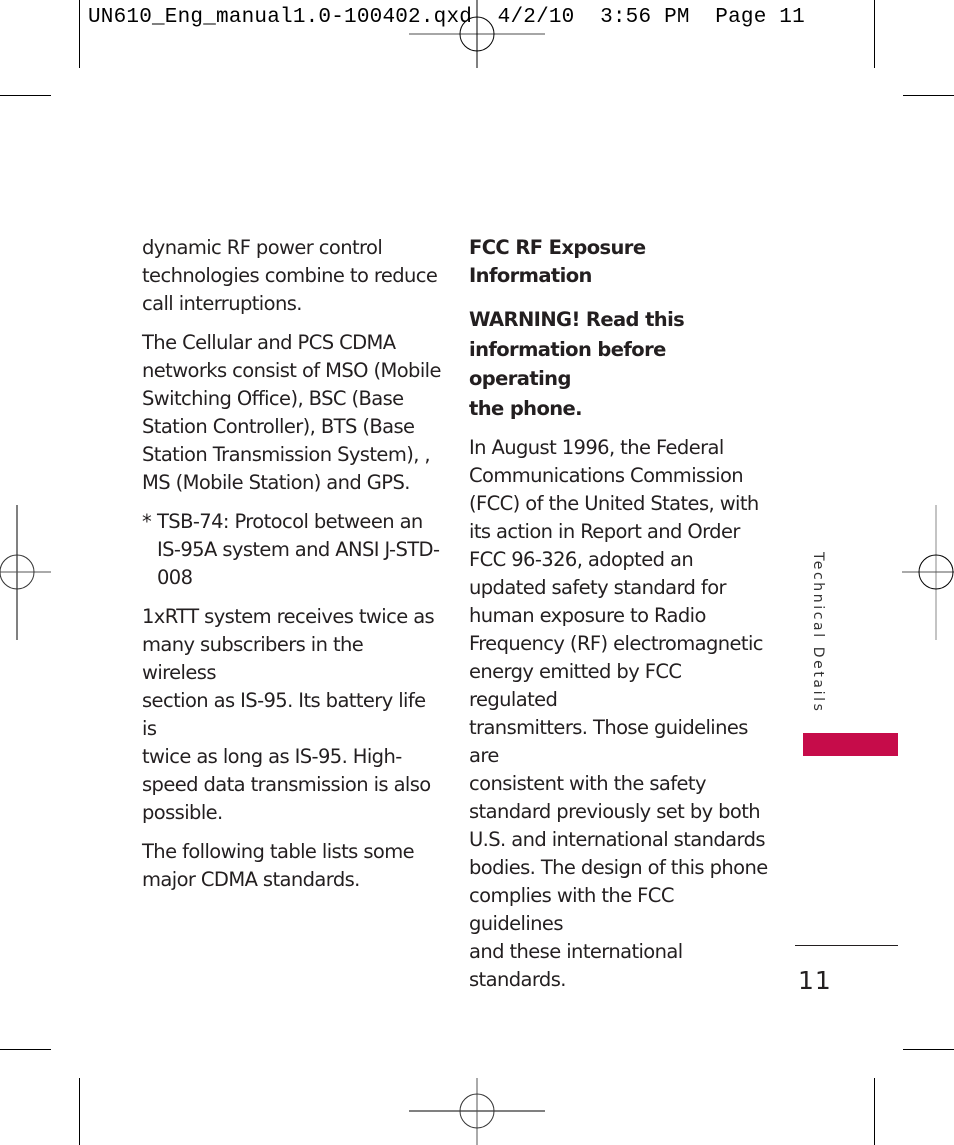  Describe the element at coordinates (477, 34) in the screenshot. I see `registration-mark-top-icon` at that location.